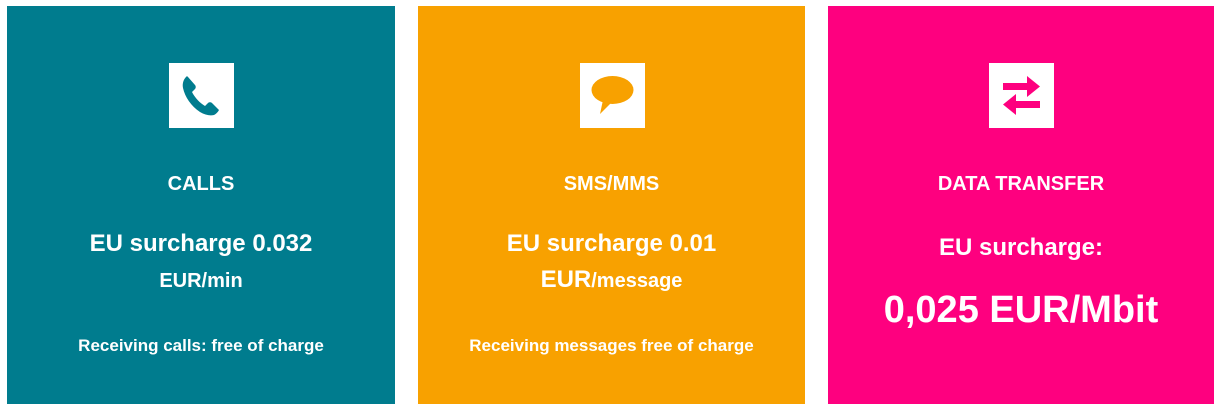 The height and width of the screenshot is (405, 1214). What do you see at coordinates (1021, 247) in the screenshot?
I see `data-surcharge-label: EU surcharge:` at bounding box center [1021, 247].